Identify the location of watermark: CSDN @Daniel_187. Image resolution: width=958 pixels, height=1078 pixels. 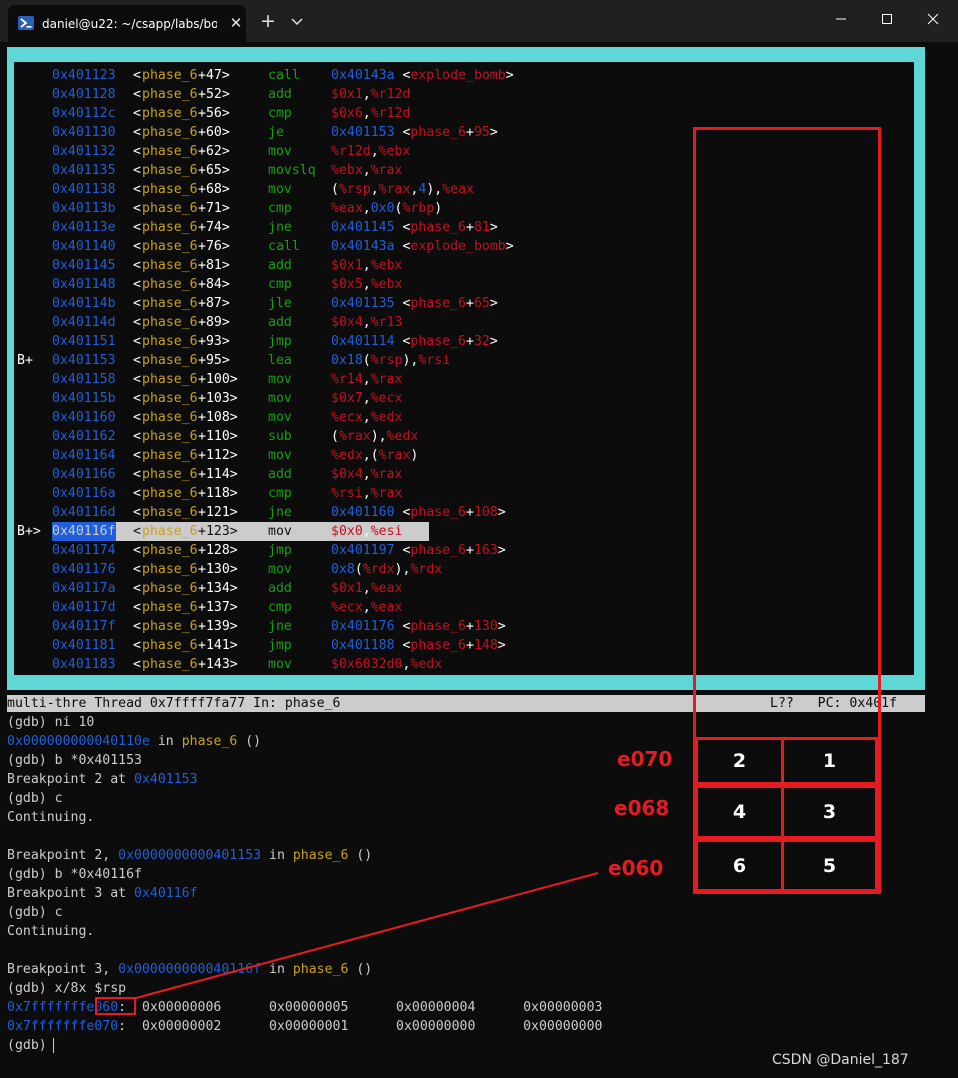
(840, 1060).